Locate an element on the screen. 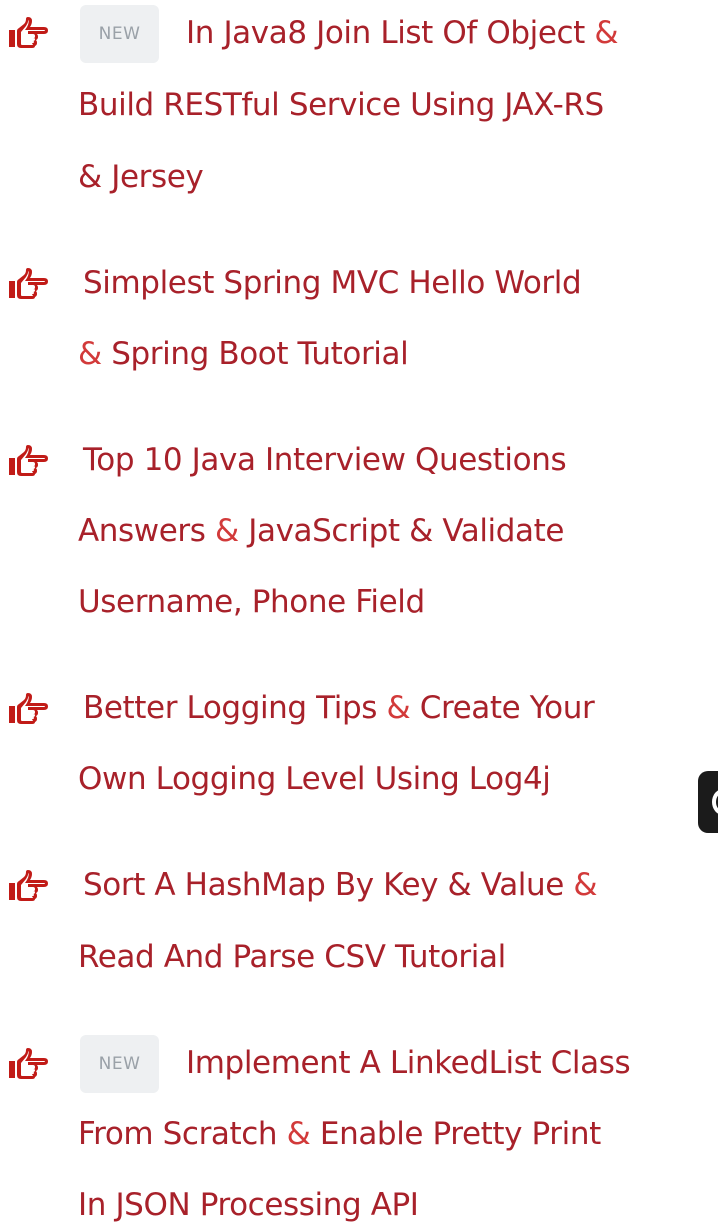 The height and width of the screenshot is (1226, 718). post-link-text: Jersey is located at coordinates (157, 177).